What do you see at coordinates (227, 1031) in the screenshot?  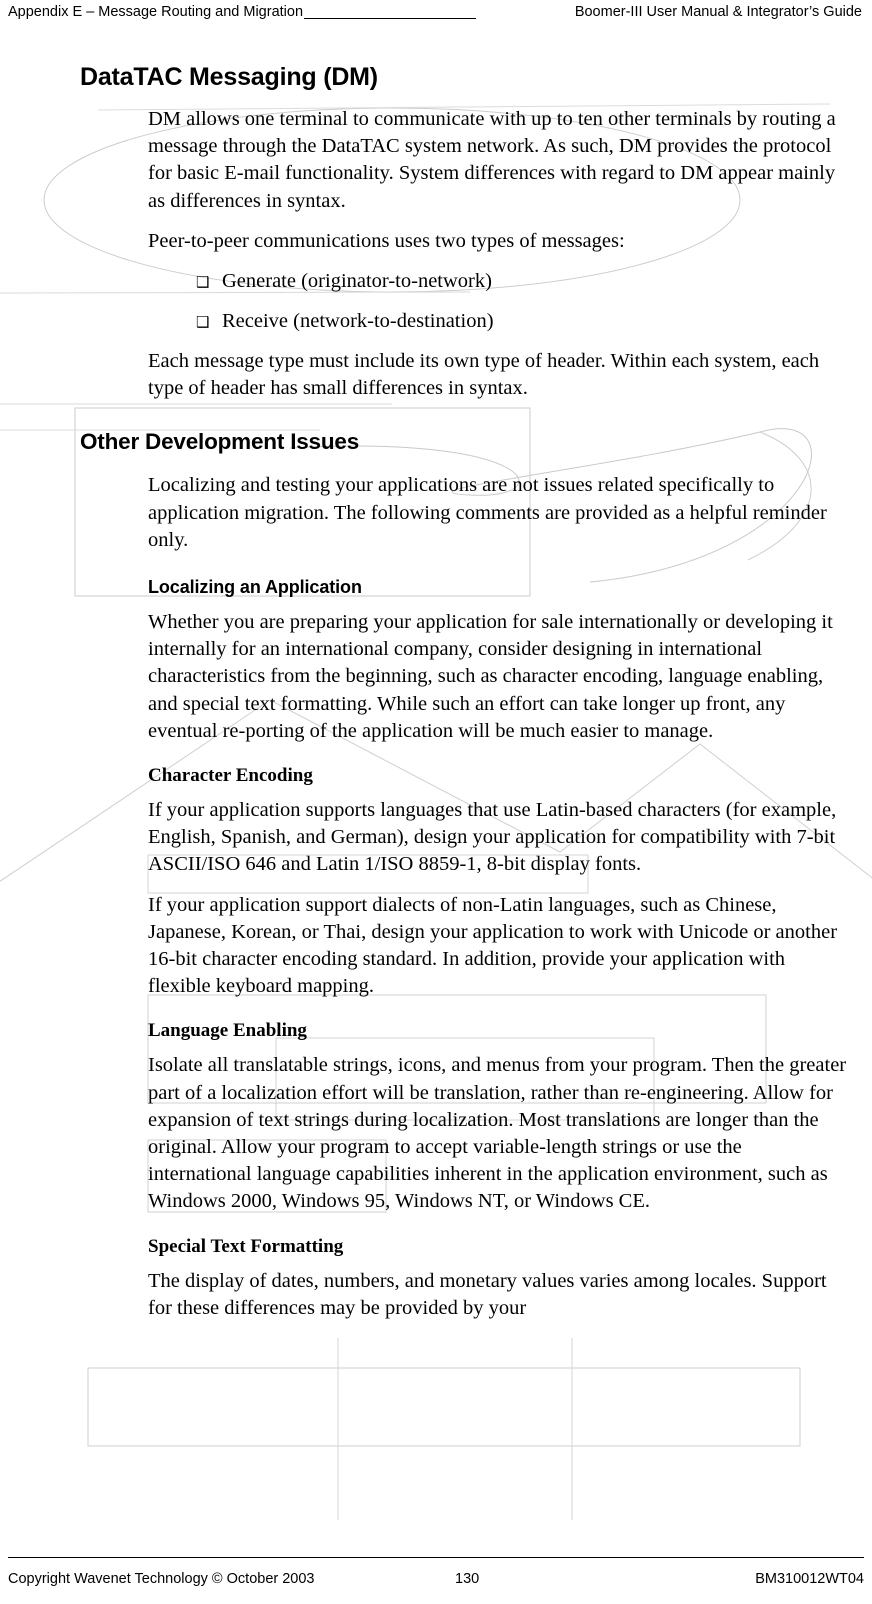 I see `heading-language-enabling: Language Enabling` at bounding box center [227, 1031].